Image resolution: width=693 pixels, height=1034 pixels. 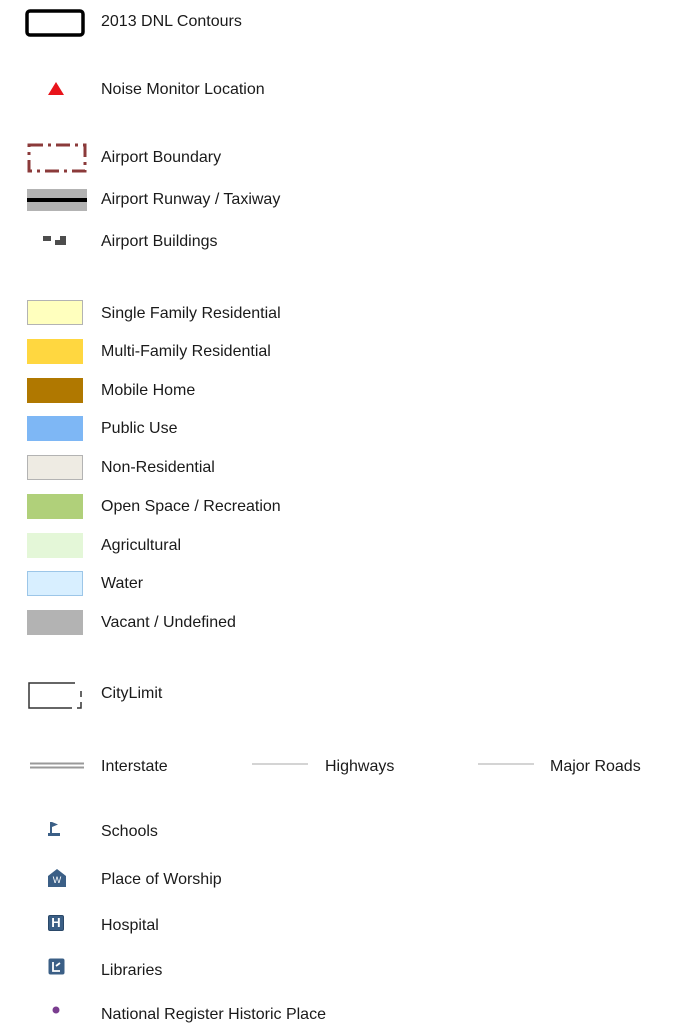 What do you see at coordinates (159, 241) in the screenshot?
I see `legend-label-airport-buildings: Airport Buildings` at bounding box center [159, 241].